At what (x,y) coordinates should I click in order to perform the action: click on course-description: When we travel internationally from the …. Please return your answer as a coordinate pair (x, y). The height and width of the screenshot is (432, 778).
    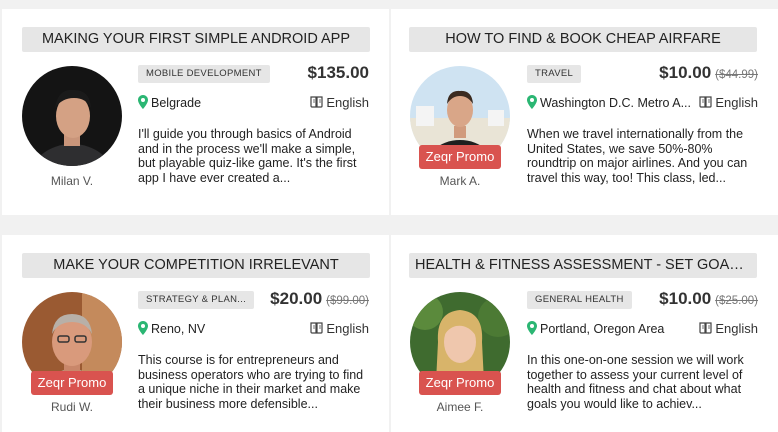
    Looking at the image, I should click on (637, 156).